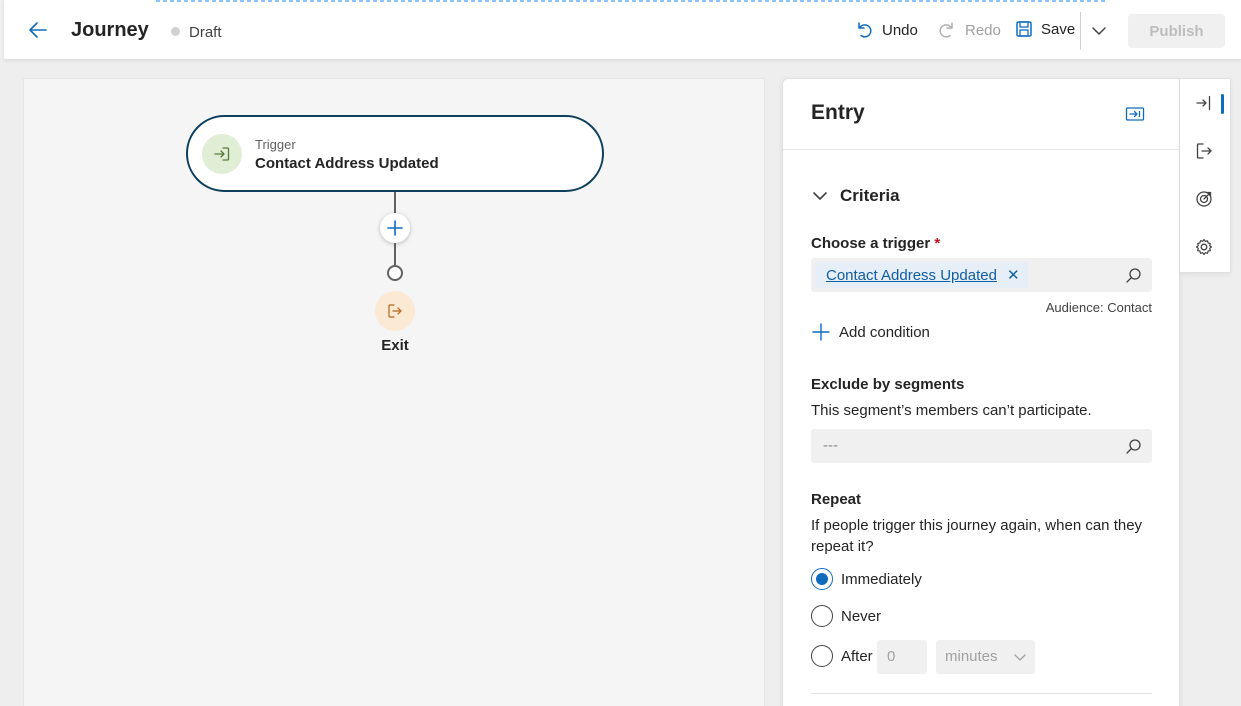  I want to click on remove-trigger-button: ✕, so click(1013, 275).